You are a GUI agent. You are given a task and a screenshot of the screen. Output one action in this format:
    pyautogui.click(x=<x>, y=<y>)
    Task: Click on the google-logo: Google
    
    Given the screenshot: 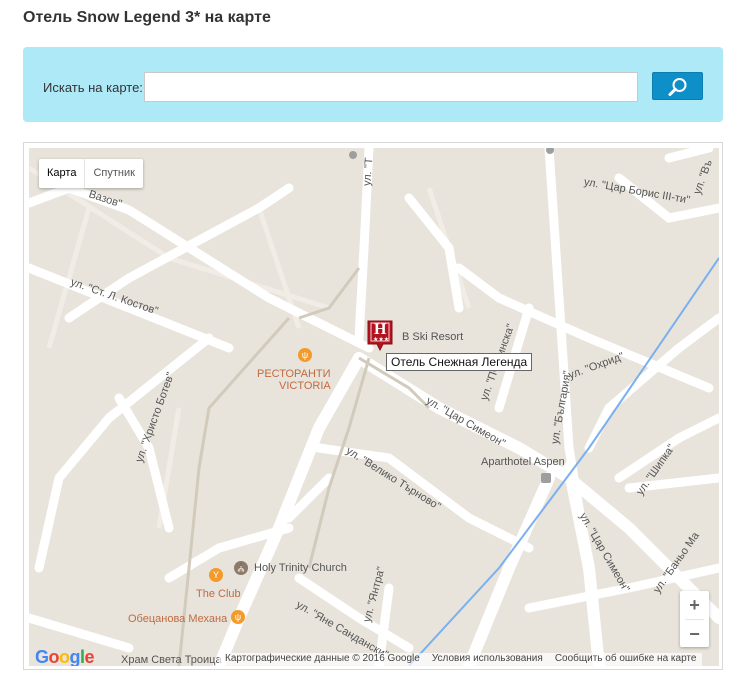 What is the action you would take?
    pyautogui.click(x=65, y=656)
    